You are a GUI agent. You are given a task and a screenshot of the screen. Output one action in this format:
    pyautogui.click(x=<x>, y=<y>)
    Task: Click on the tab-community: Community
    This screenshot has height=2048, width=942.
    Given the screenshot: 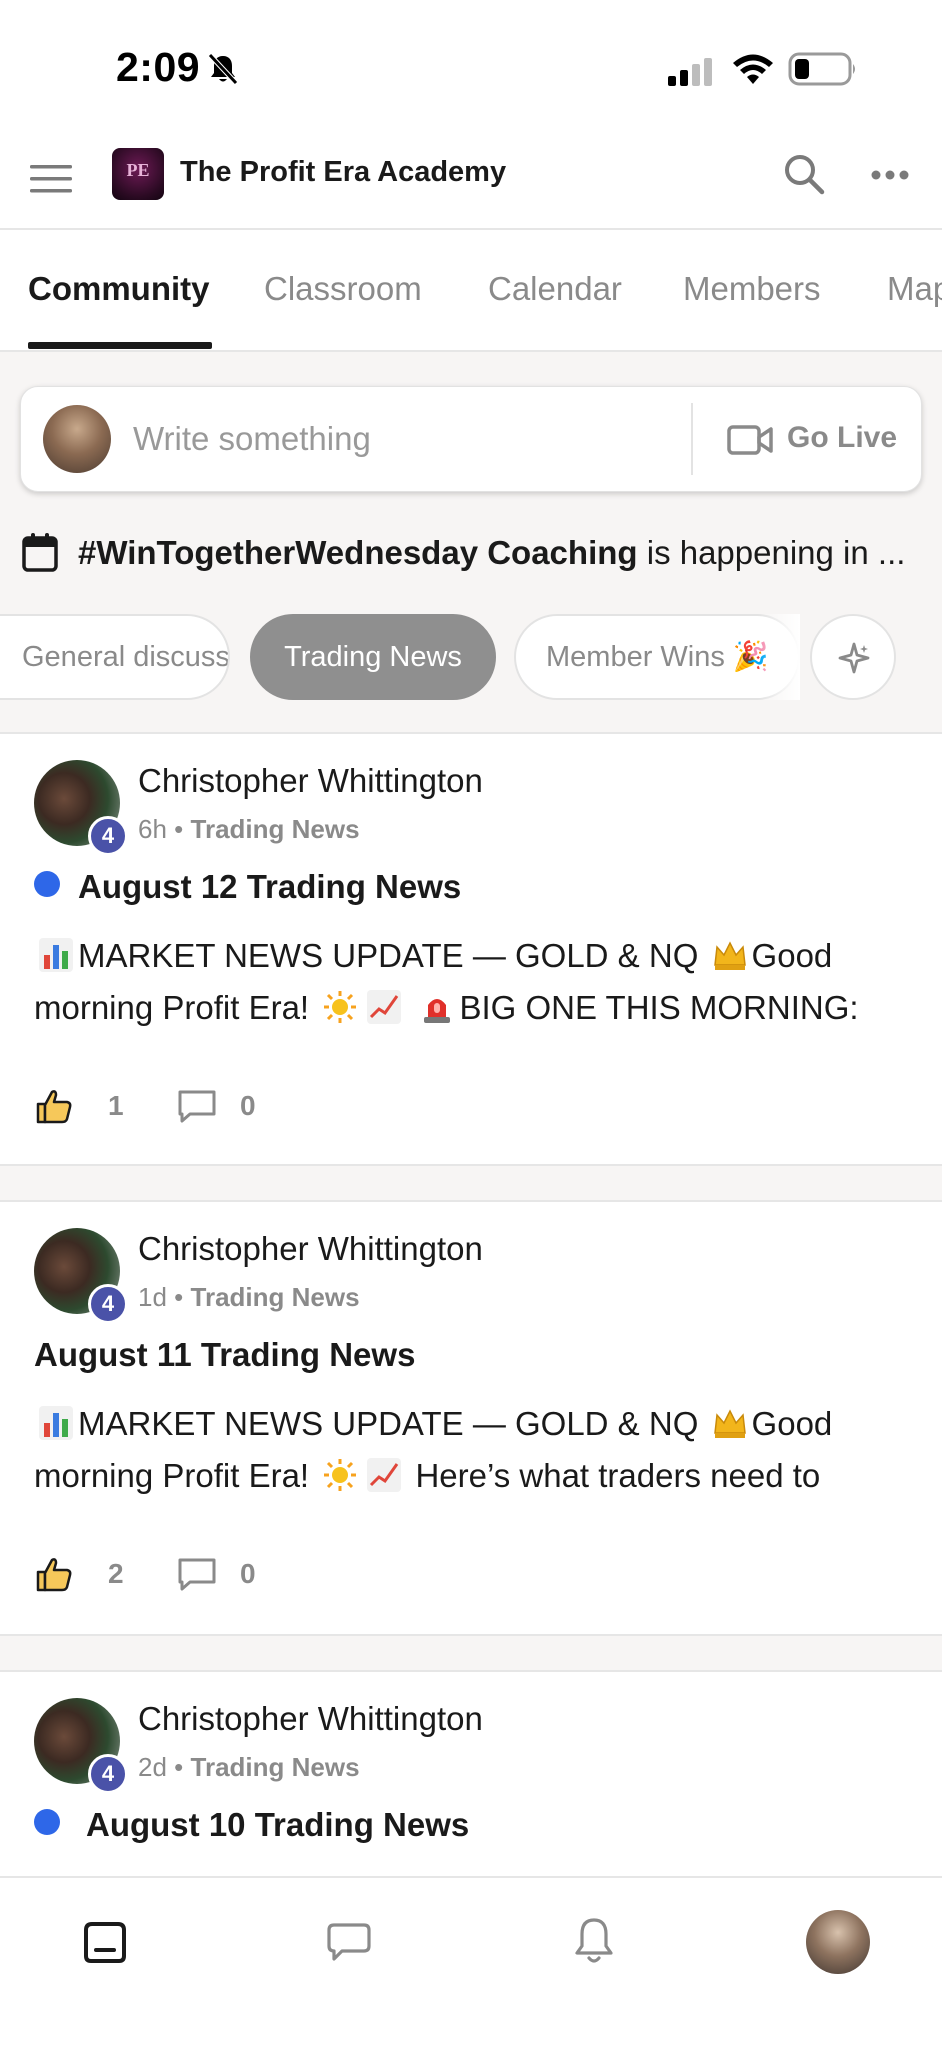 What is the action you would take?
    pyautogui.click(x=119, y=289)
    